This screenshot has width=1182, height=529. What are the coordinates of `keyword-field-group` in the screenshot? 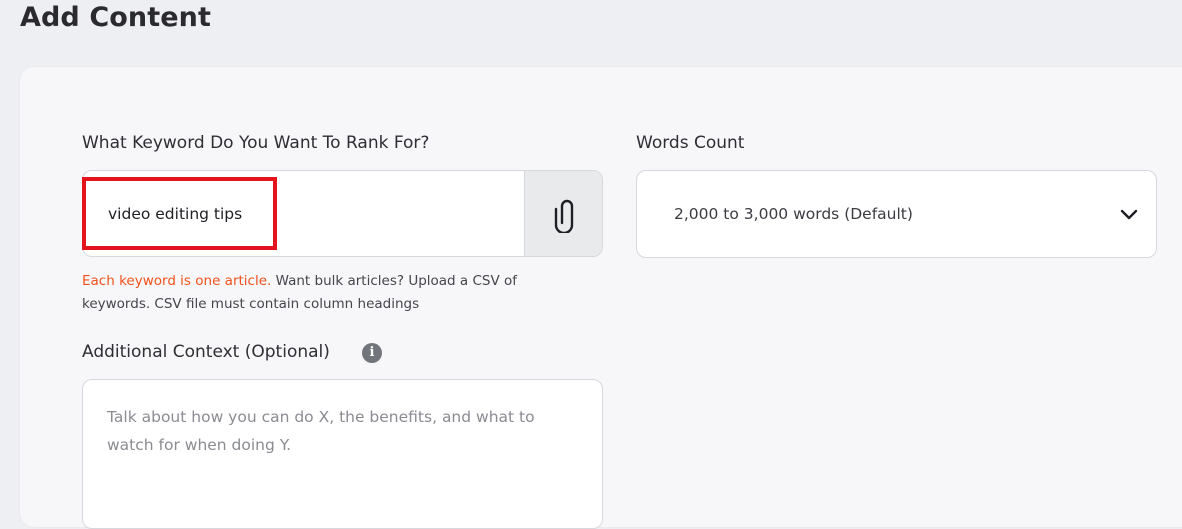 It's located at (342, 213).